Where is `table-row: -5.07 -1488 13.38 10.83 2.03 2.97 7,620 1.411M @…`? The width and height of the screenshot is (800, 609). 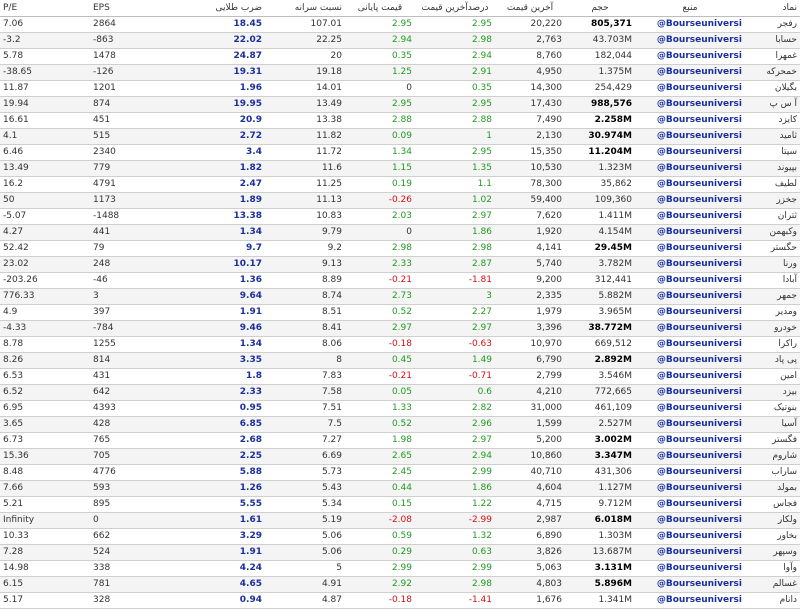
table-row: -5.07 -1488 13.38 10.83 2.03 2.97 7,620 1.411M @… is located at coordinates (400, 216).